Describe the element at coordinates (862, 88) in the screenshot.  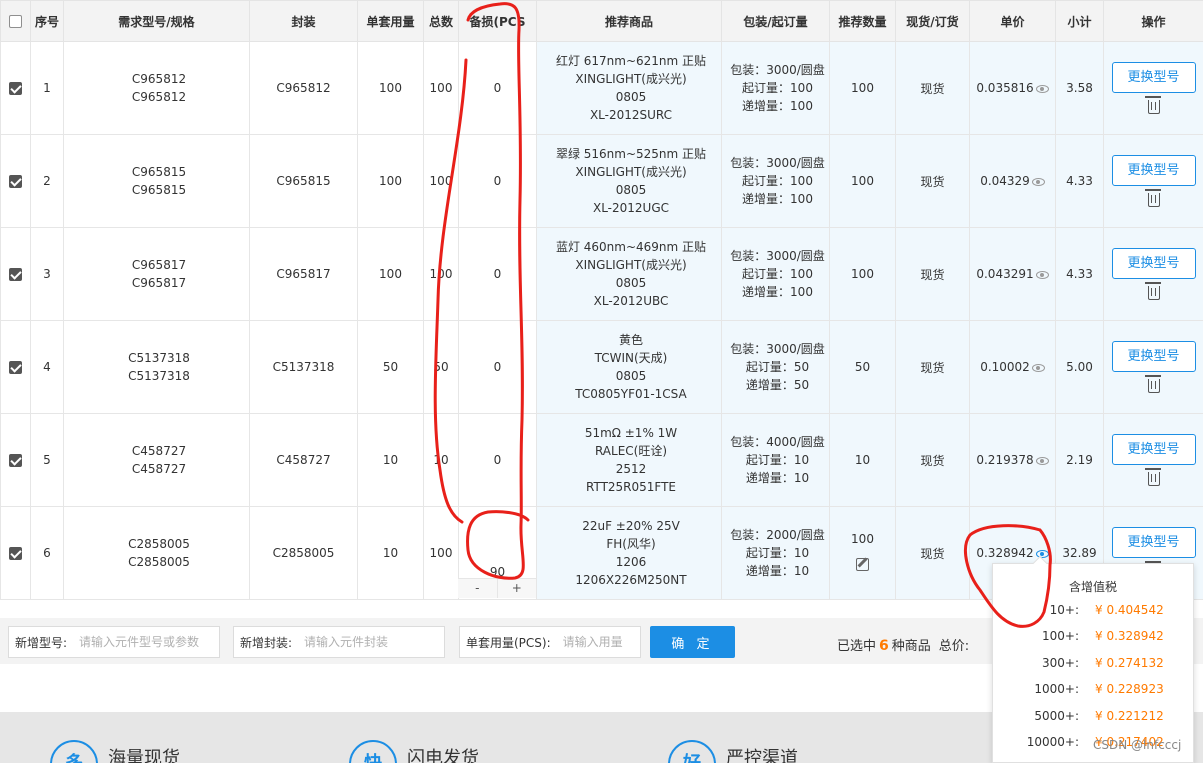
I see `row-rec-qty: 100` at that location.